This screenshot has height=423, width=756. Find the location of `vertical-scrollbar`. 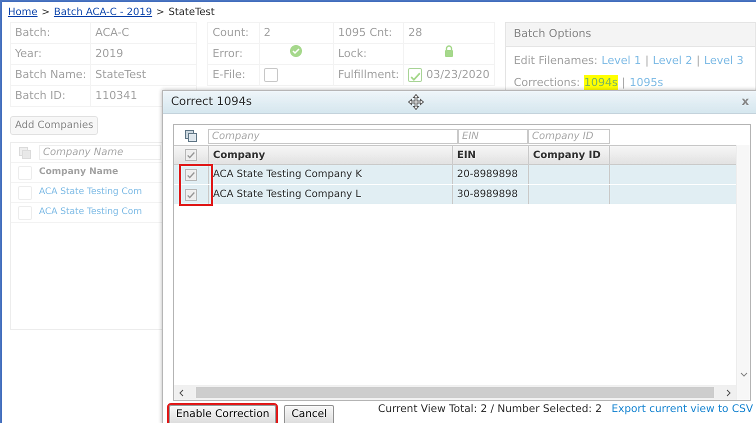

vertical-scrollbar is located at coordinates (743, 272).